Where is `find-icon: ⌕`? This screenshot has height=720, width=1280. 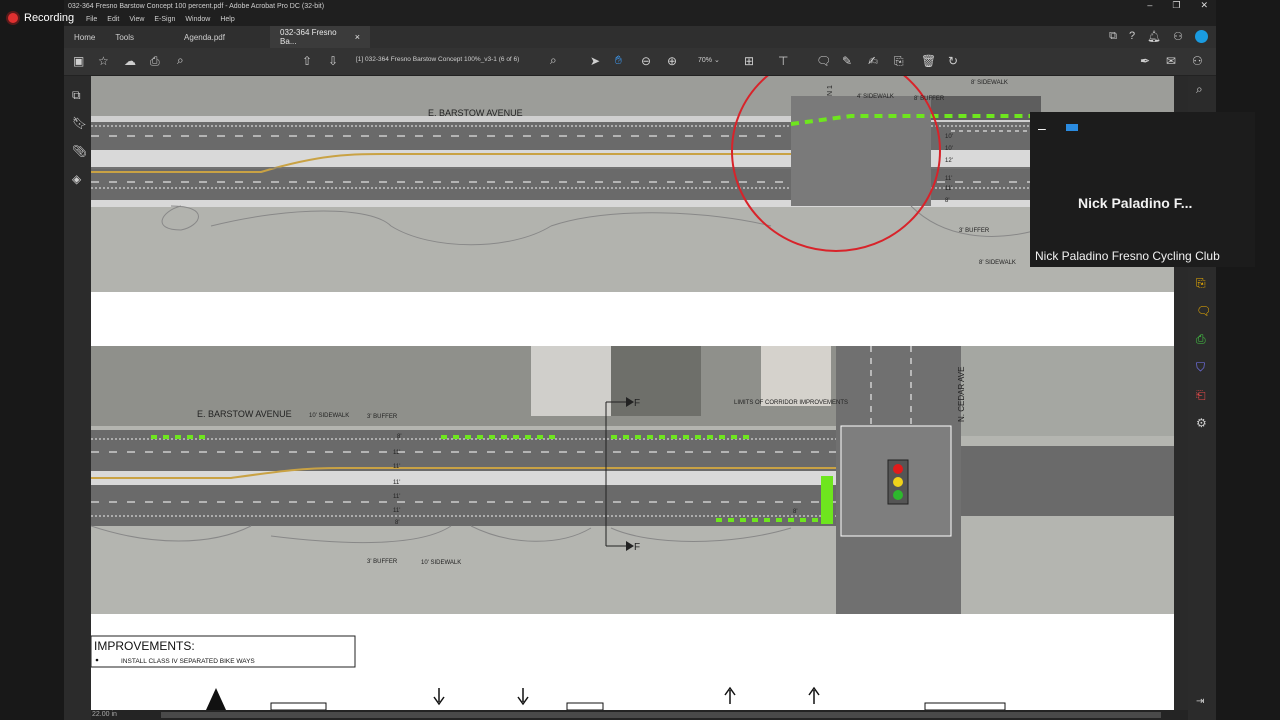 find-icon: ⌕ is located at coordinates (553, 60).